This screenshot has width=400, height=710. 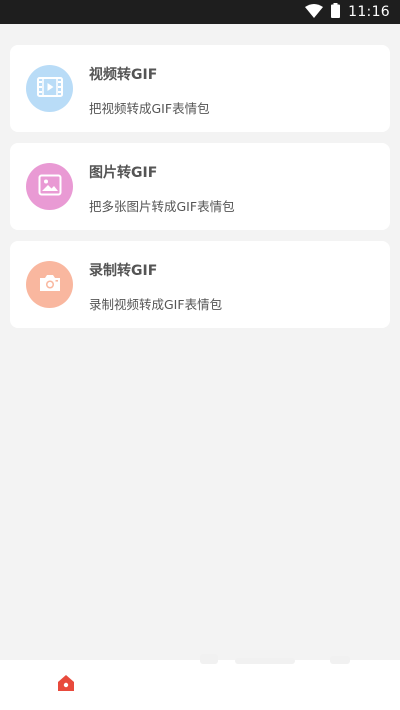 I want to click on video-icon, so click(x=49, y=88).